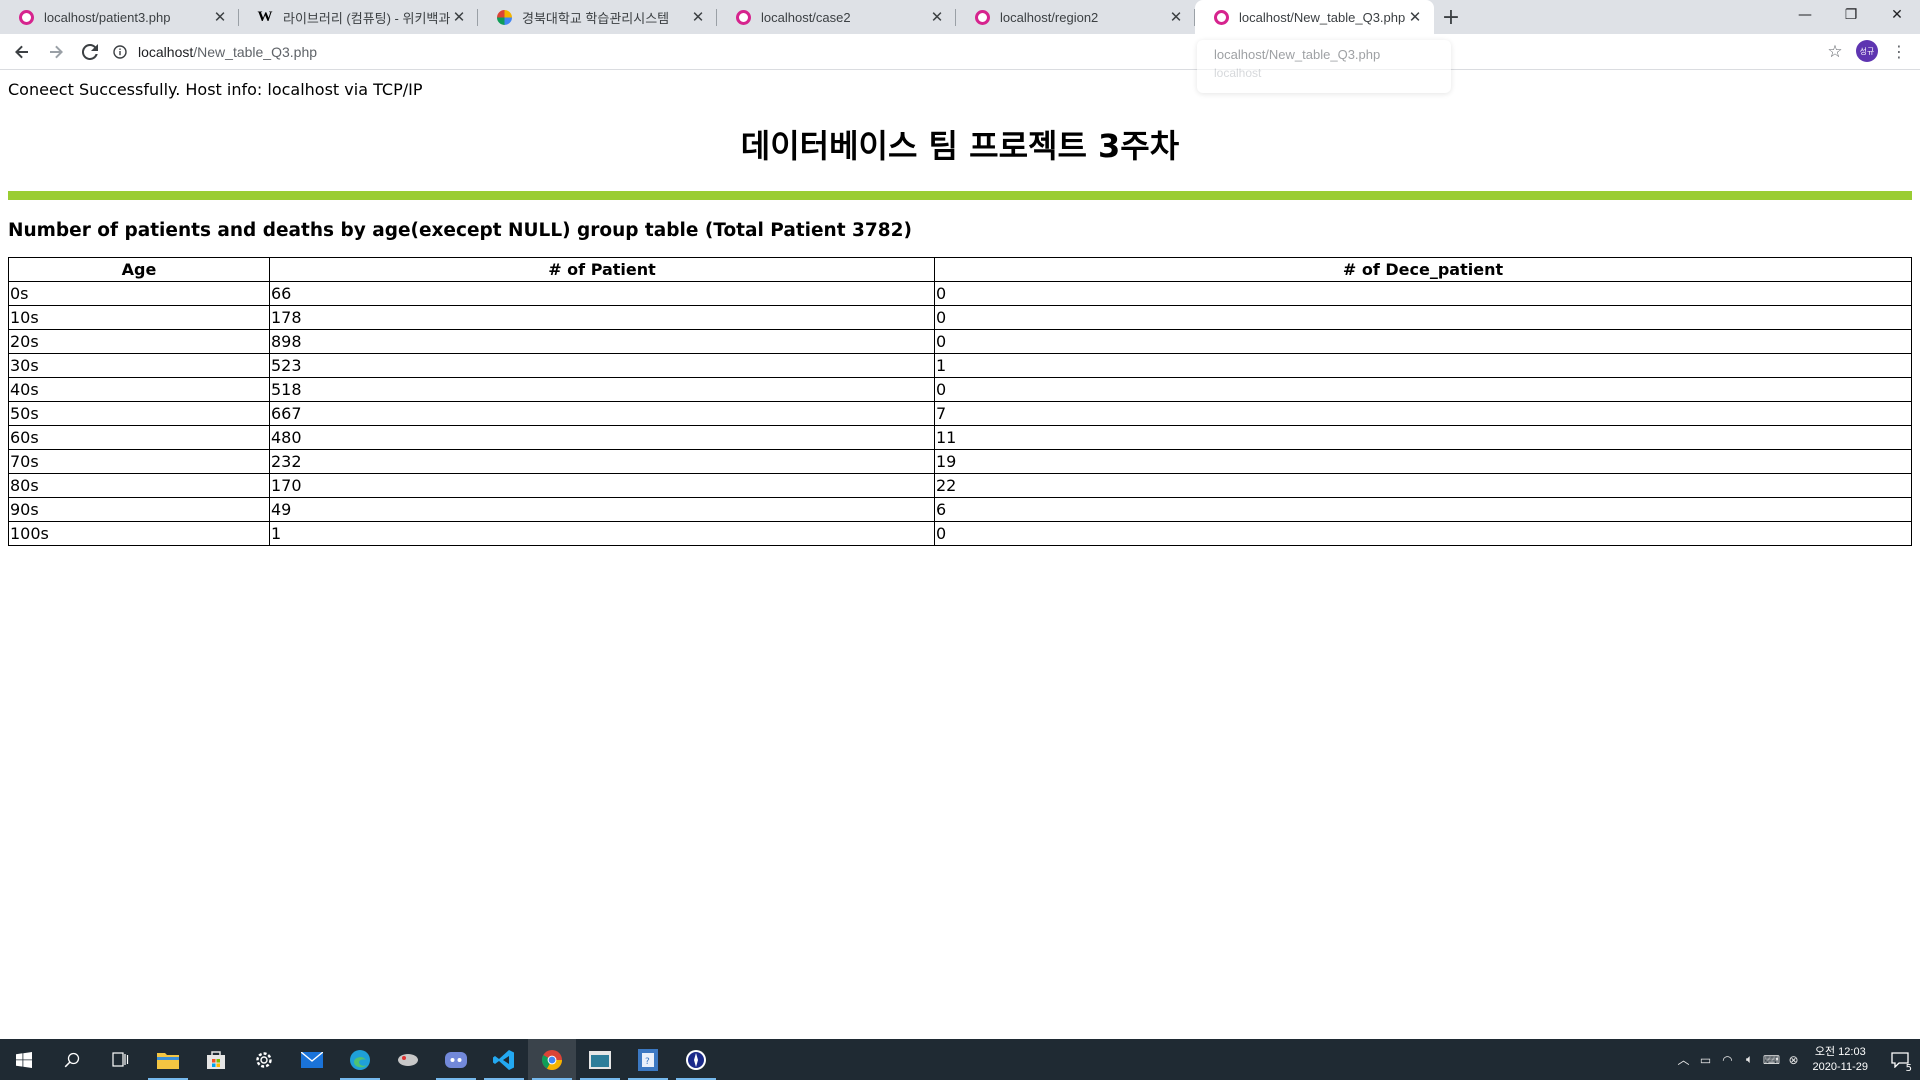  What do you see at coordinates (1840, 1060) in the screenshot?
I see `taskbar-clock: 오전 12:03 2020-11-29` at bounding box center [1840, 1060].